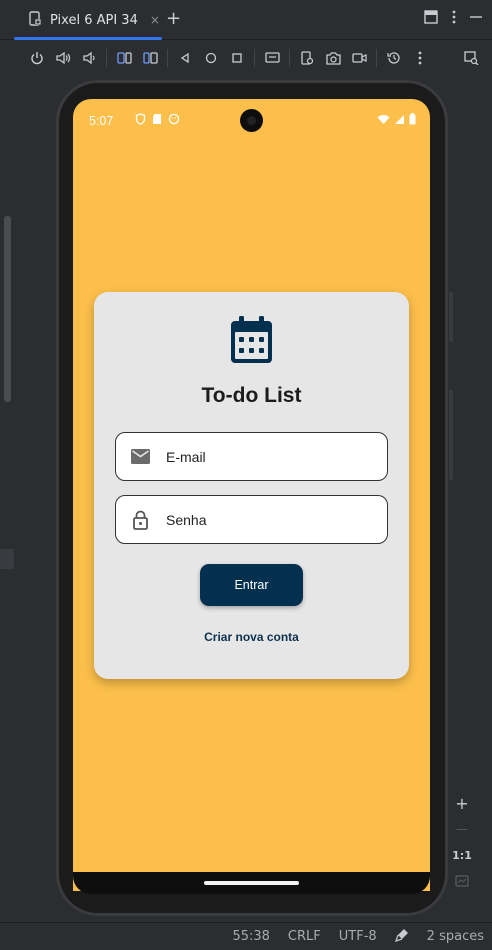  I want to click on line-ending: CRLF, so click(304, 936).